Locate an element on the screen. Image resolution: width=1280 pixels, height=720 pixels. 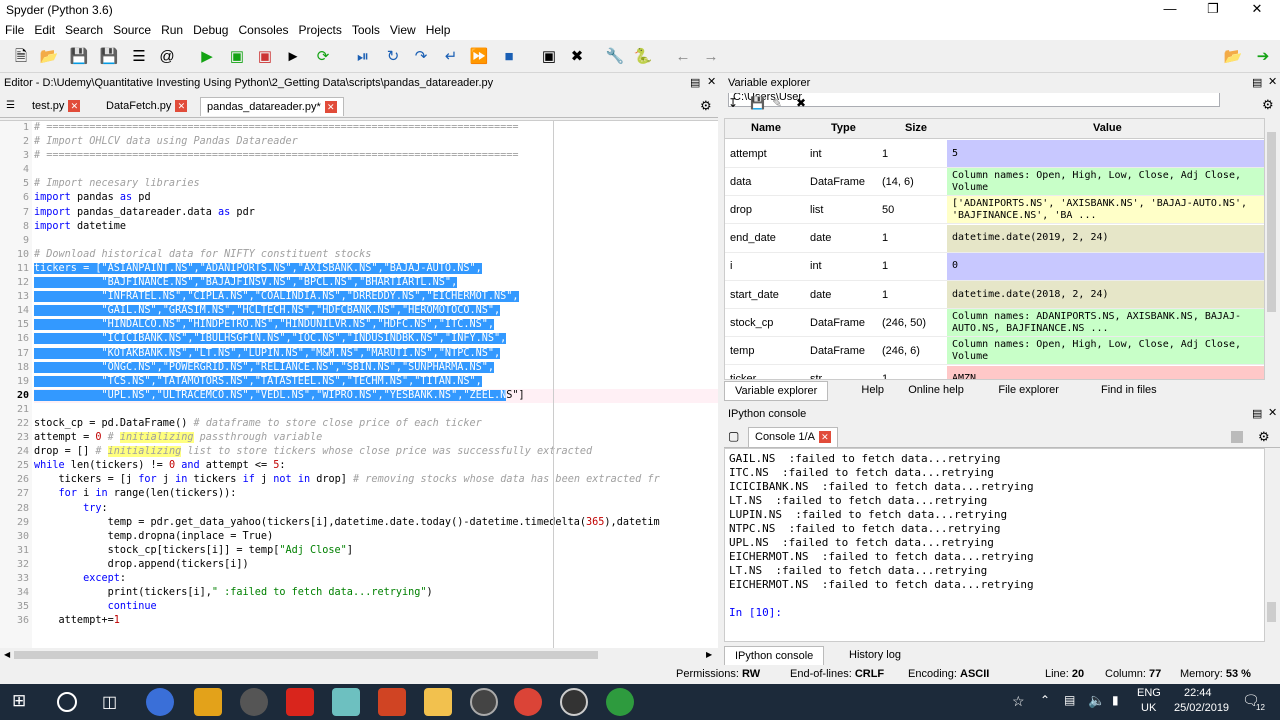
maximize-pane-icon: ▣ is located at coordinates (549, 57).